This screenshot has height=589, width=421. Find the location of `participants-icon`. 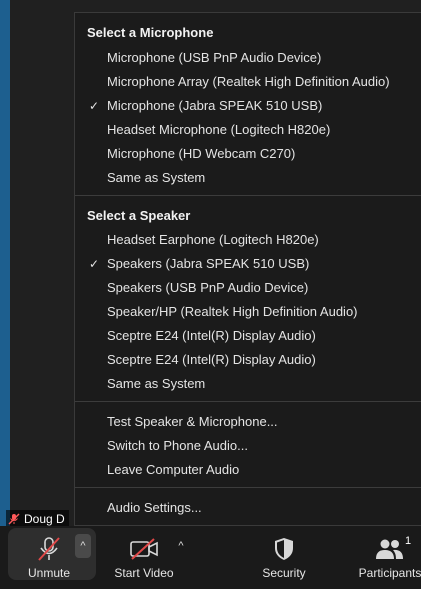

participants-icon is located at coordinates (389, 549).